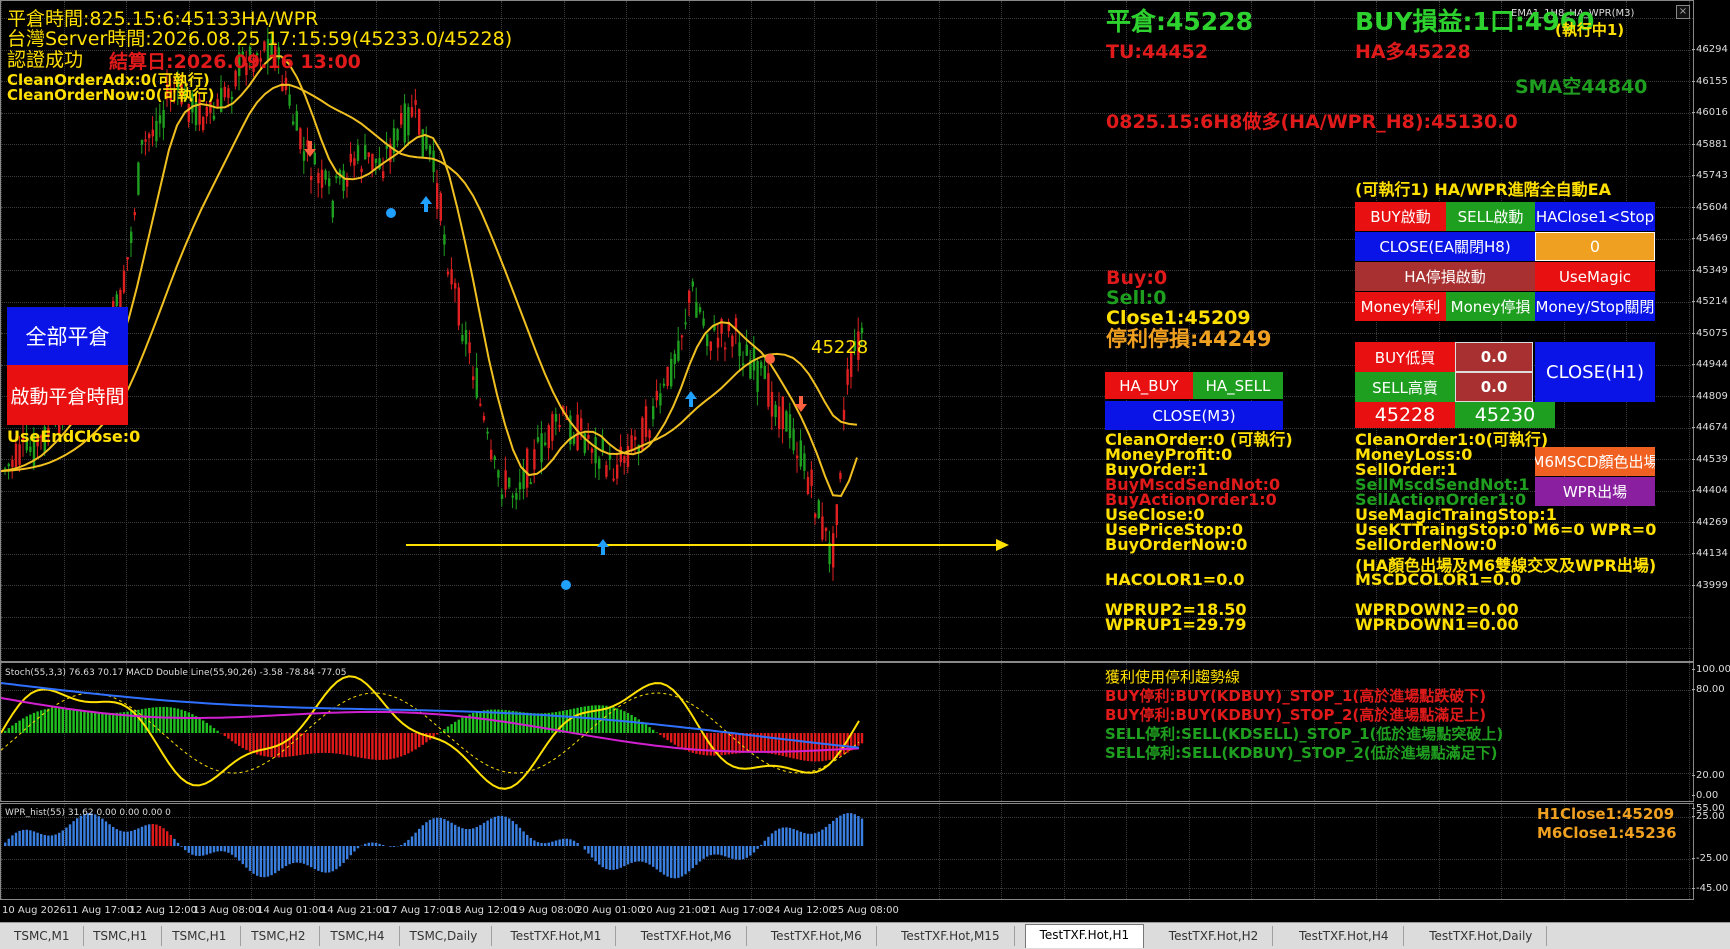  What do you see at coordinates (1405, 357) in the screenshot?
I see `buy-low-button: BUY低買` at bounding box center [1405, 357].